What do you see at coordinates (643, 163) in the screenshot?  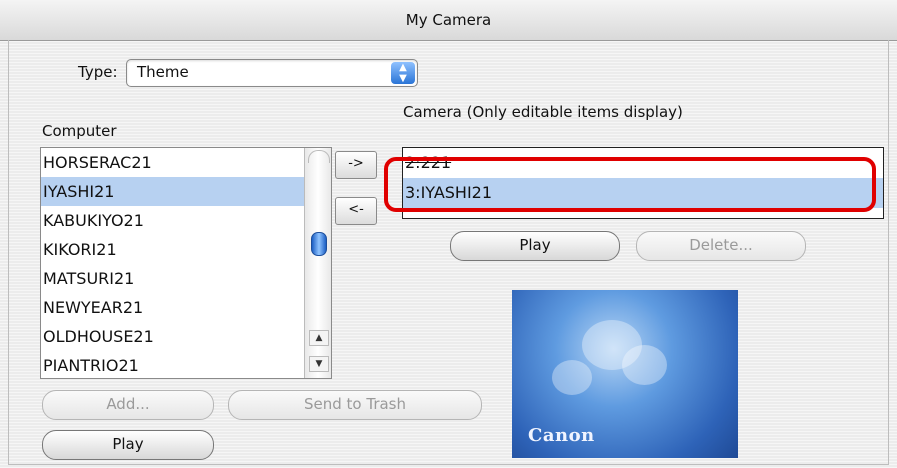 I see `list-item: 2:221` at bounding box center [643, 163].